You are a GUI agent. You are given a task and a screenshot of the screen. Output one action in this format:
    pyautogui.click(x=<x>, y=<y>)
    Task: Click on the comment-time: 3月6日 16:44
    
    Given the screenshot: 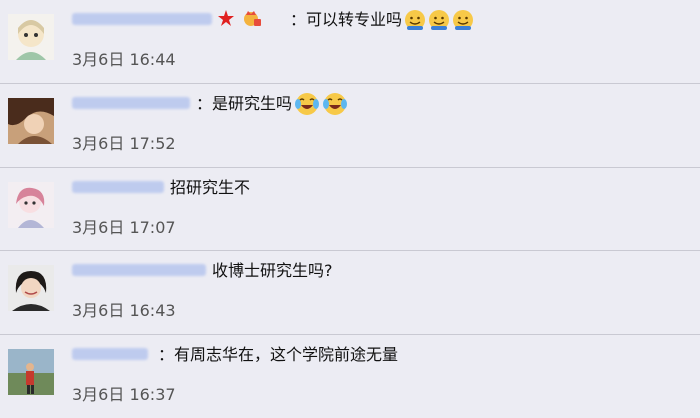 What is the action you would take?
    pyautogui.click(x=124, y=59)
    